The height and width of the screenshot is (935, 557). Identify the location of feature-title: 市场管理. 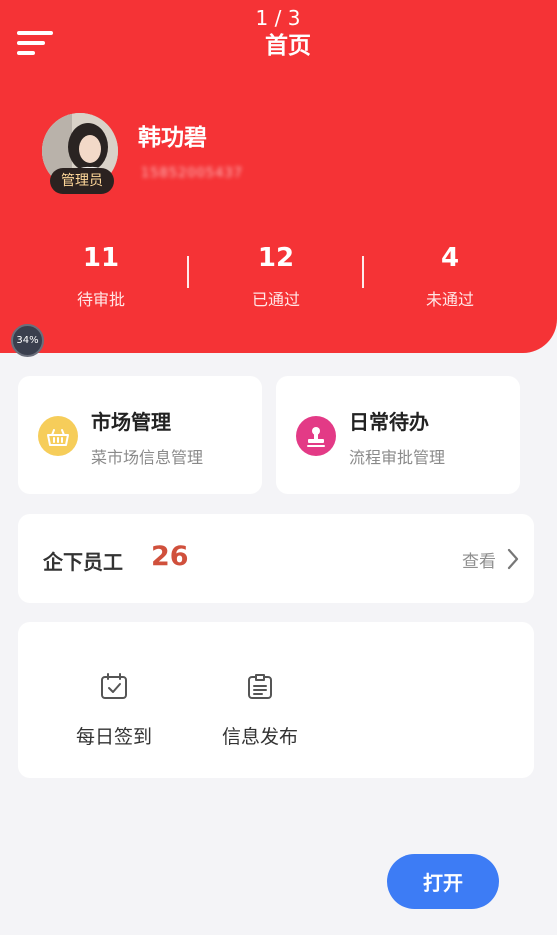
(131, 422).